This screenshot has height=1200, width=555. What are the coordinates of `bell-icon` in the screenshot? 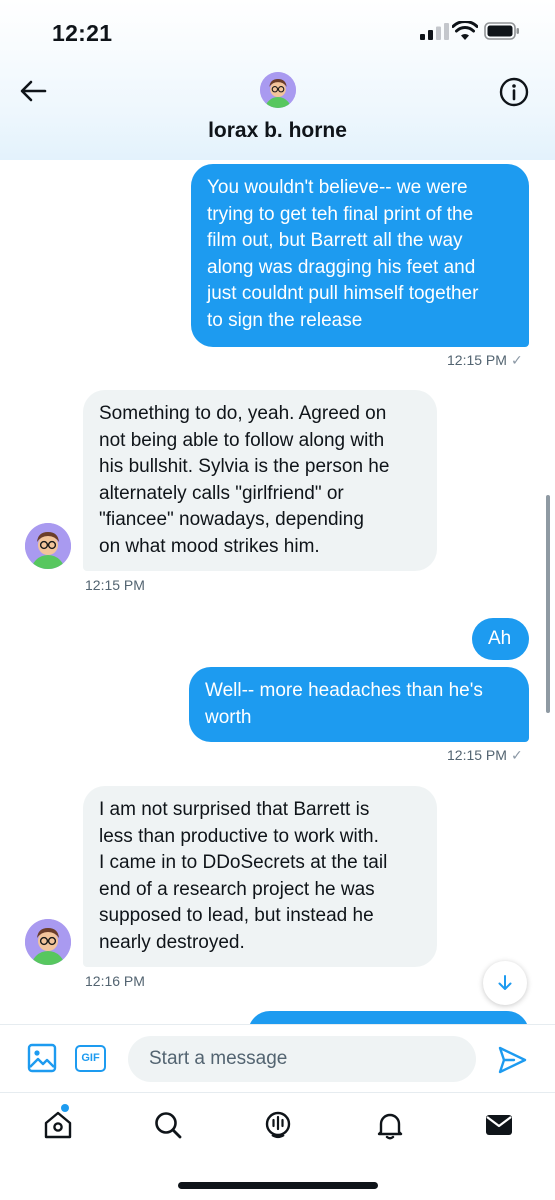 It's located at (390, 1125).